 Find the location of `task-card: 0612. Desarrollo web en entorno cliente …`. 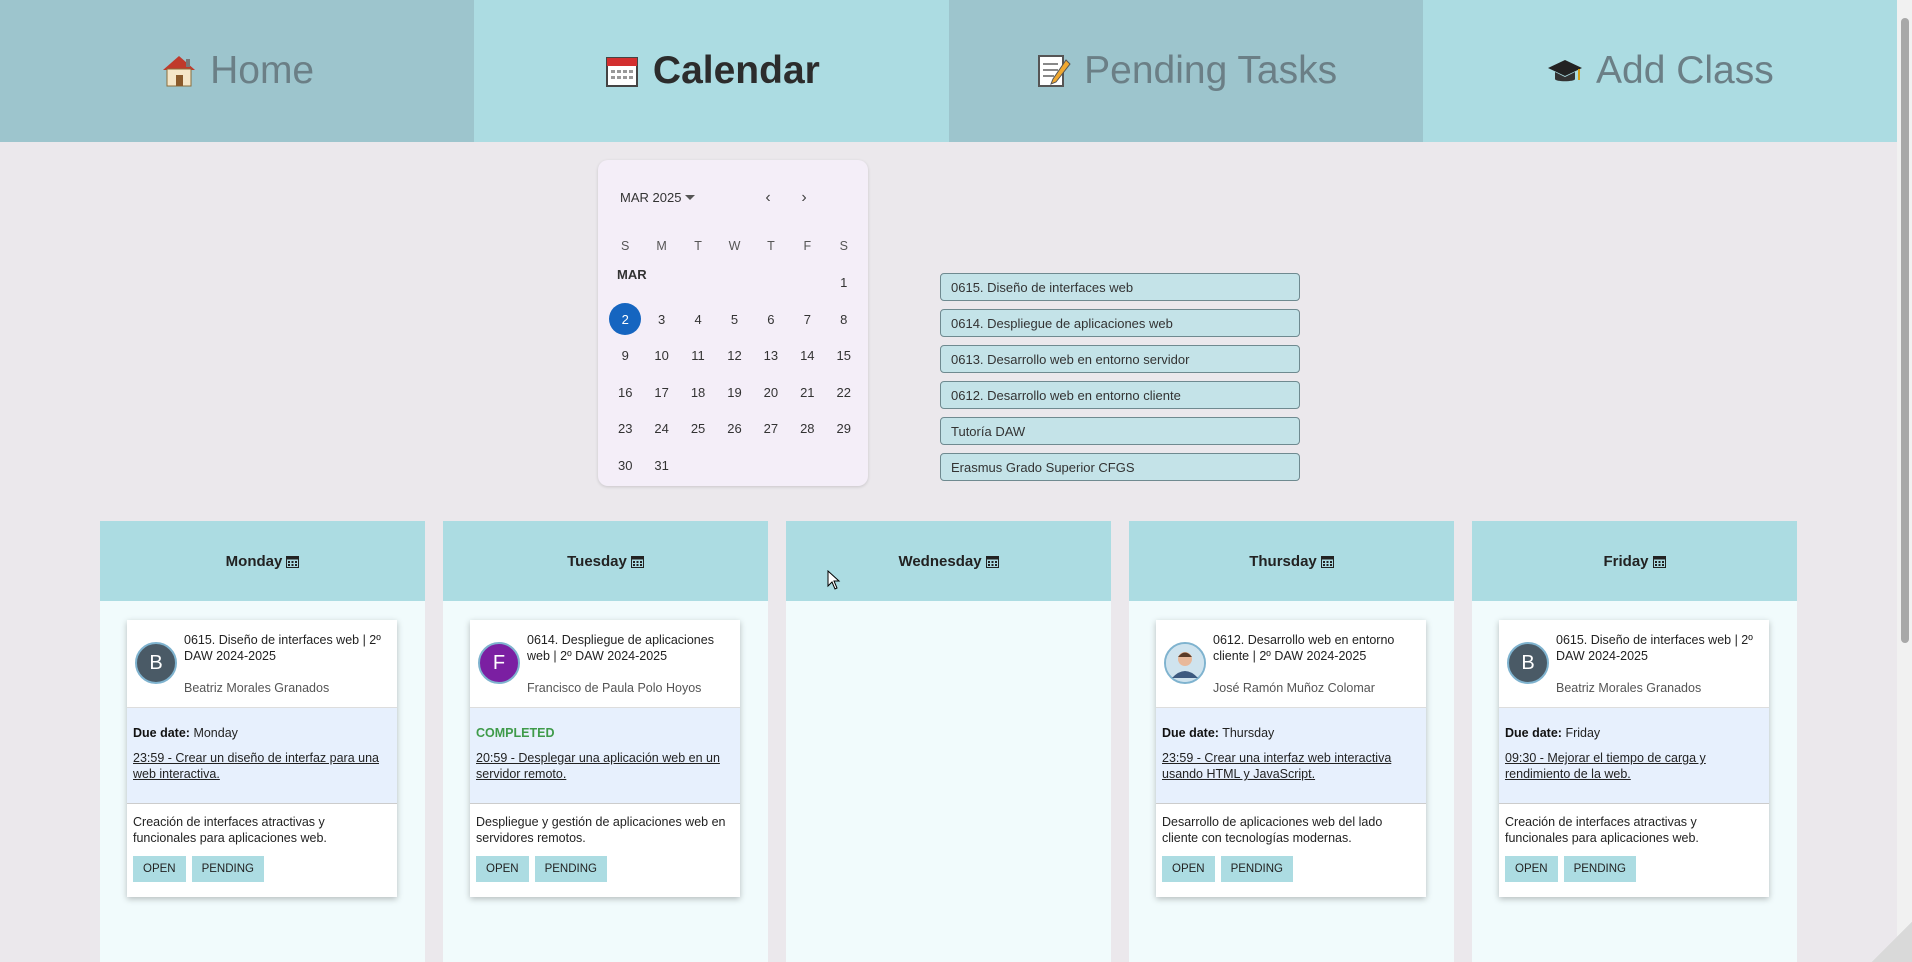

task-card: 0612. Desarrollo web en entorno cliente … is located at coordinates (1291, 758).